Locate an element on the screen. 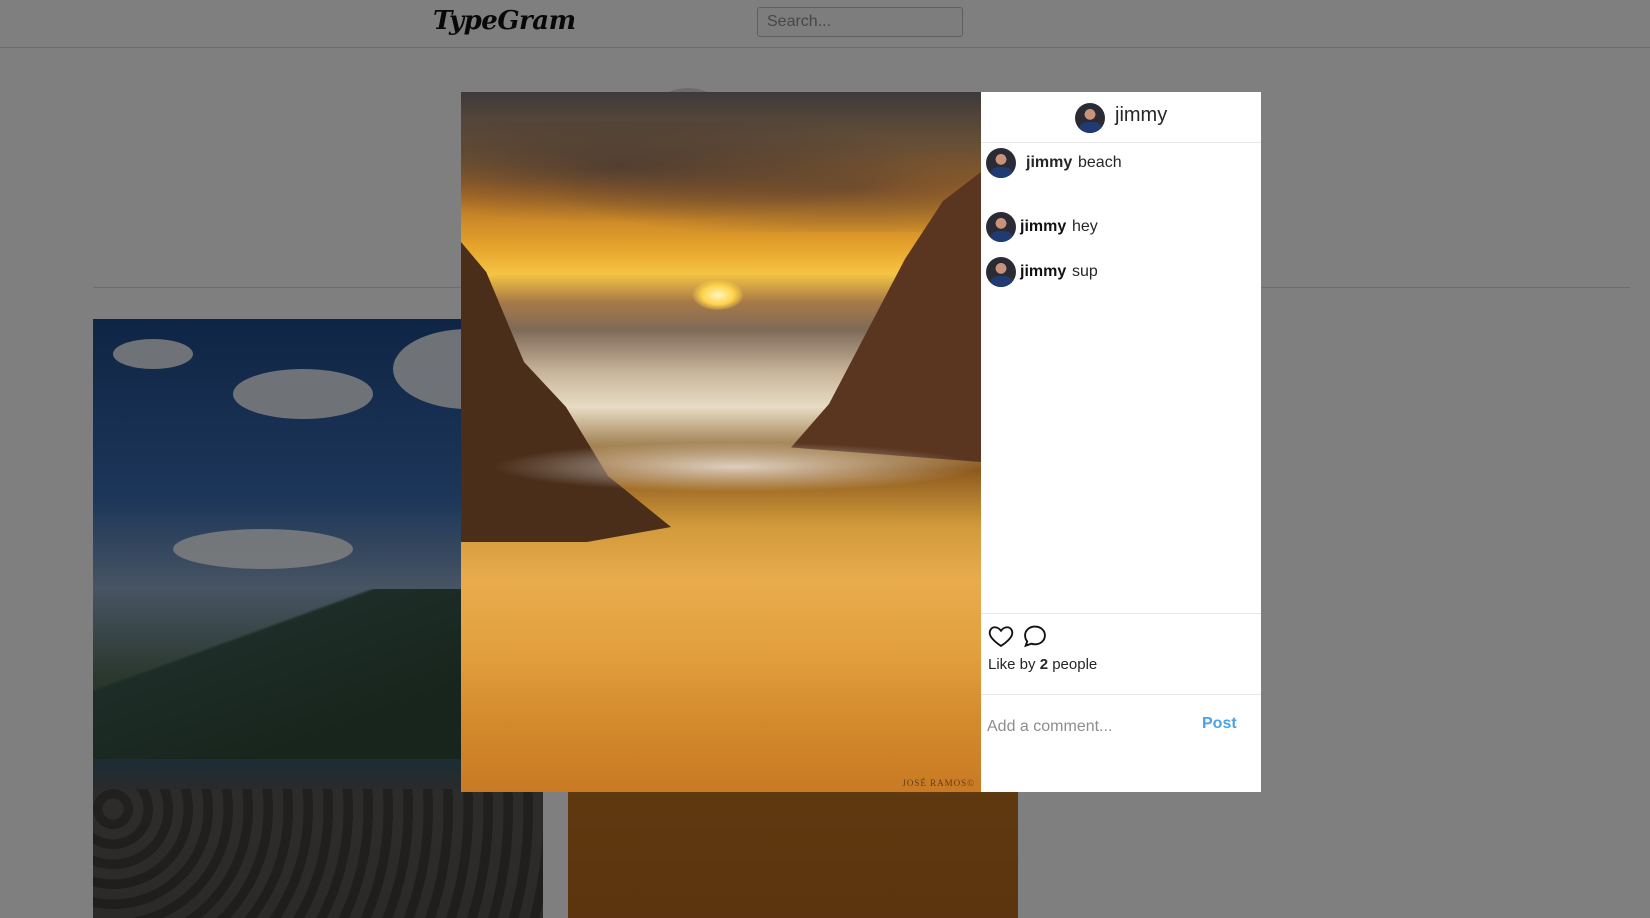 This screenshot has height=918, width=1650. post-comment-button: Post is located at coordinates (1219, 724).